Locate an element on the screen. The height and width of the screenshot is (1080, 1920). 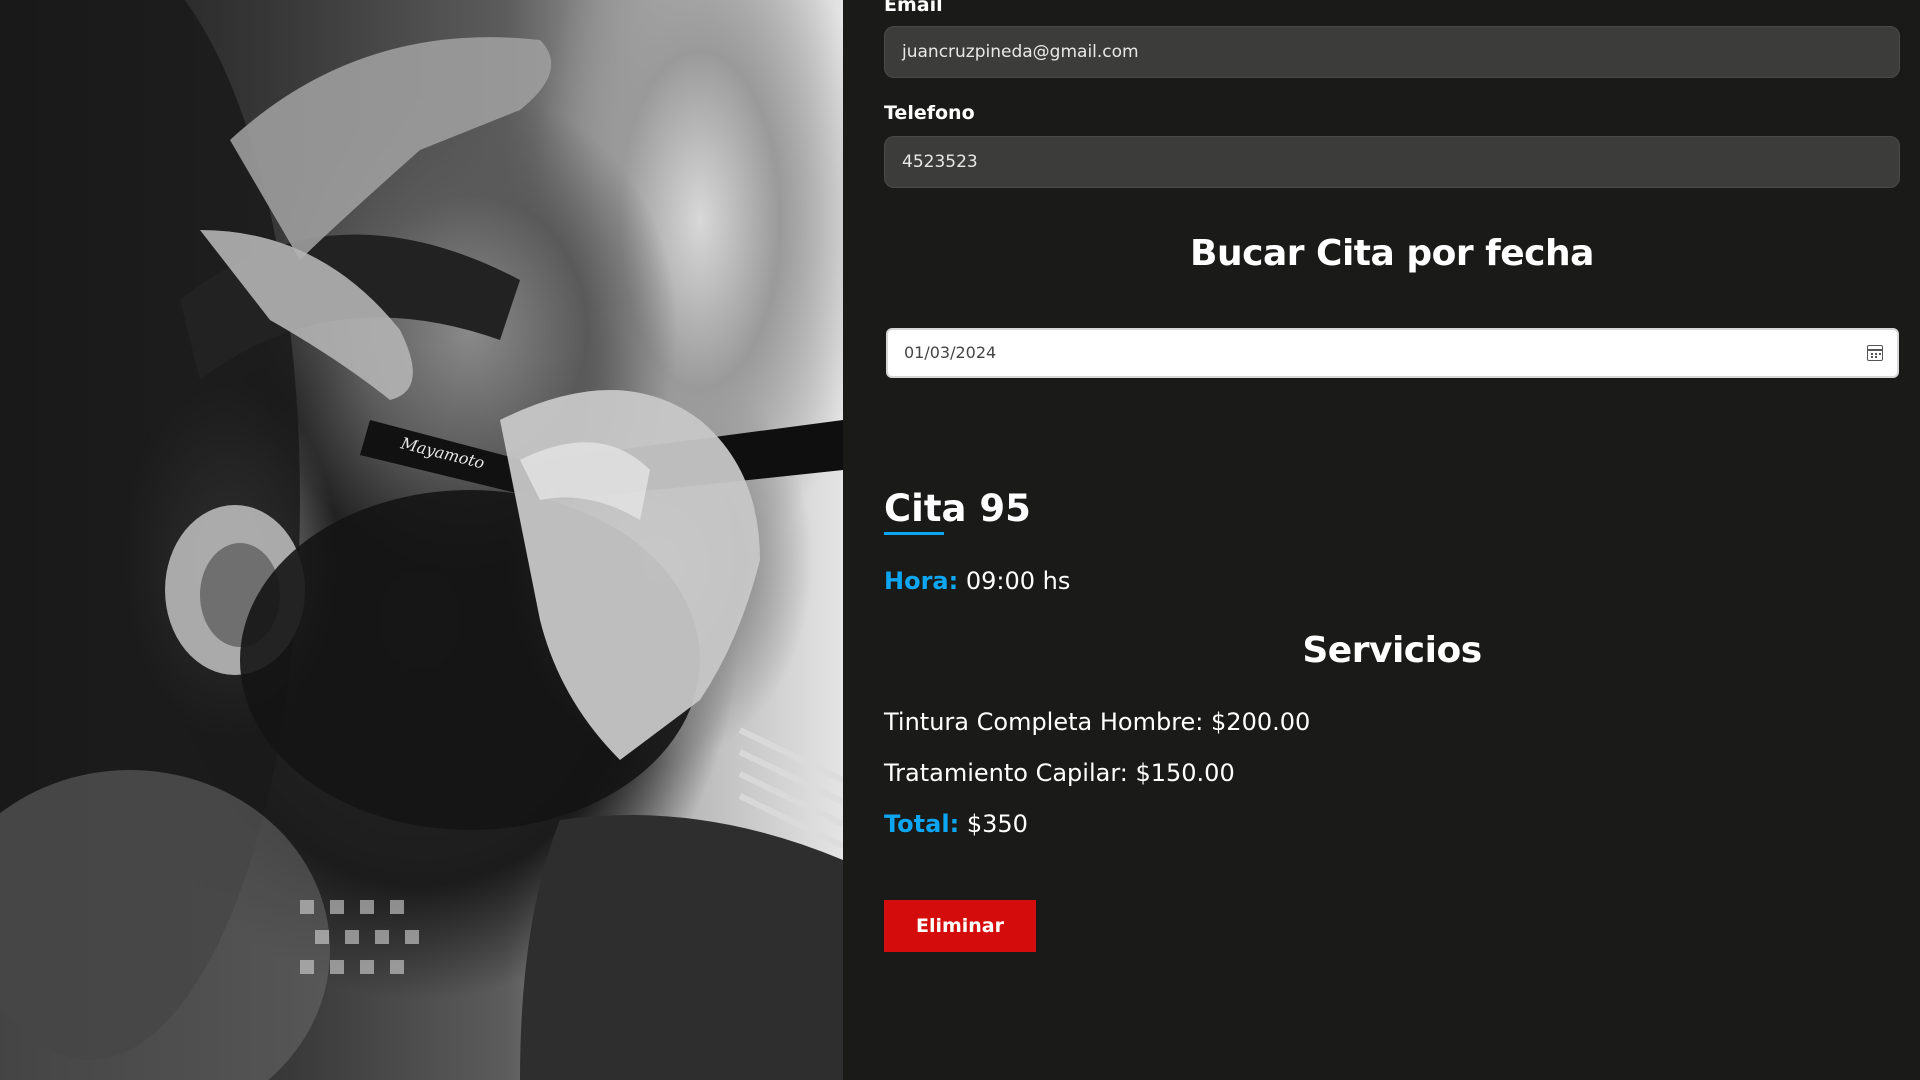
service-item: Tratamiento Capilar: $150.00 is located at coordinates (1059, 773).